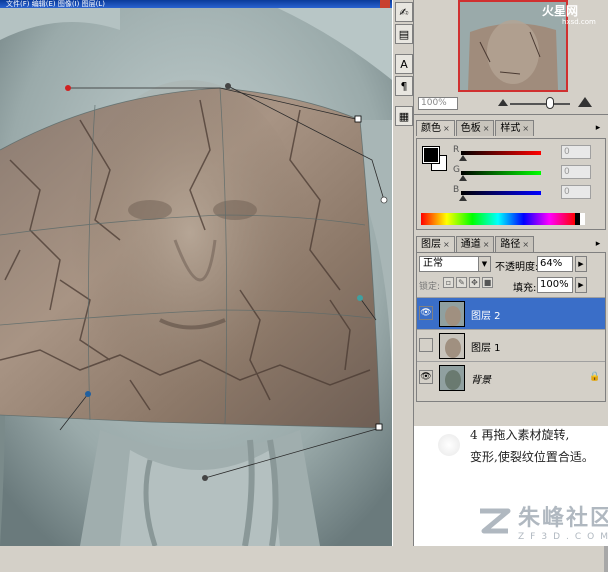 The height and width of the screenshot is (572, 608). I want to click on zoom-field: 100%, so click(438, 103).